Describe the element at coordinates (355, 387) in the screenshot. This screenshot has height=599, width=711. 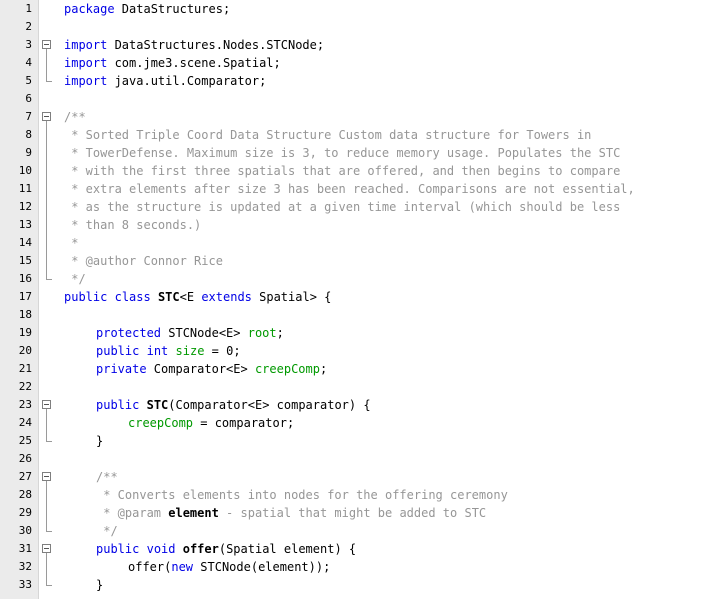
I see `code-line: 22` at that location.